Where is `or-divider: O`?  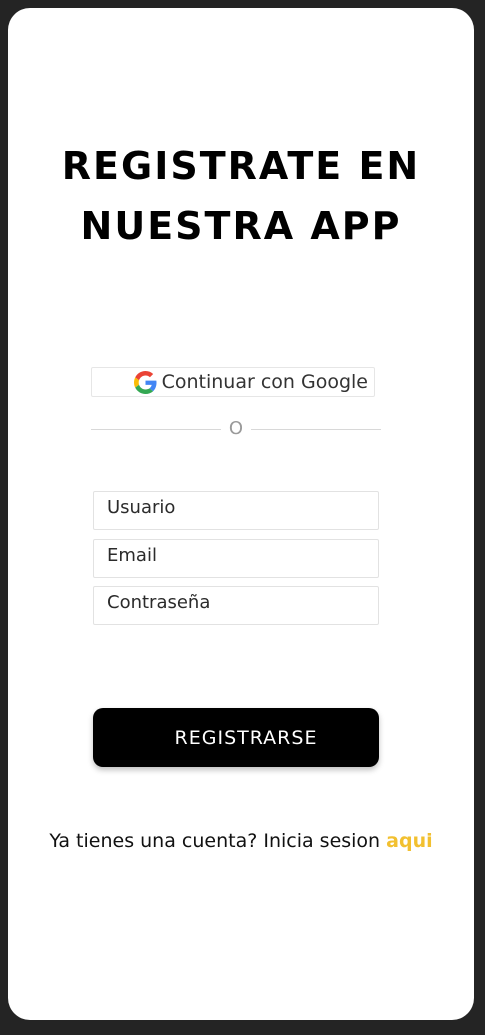 or-divider: O is located at coordinates (236, 430).